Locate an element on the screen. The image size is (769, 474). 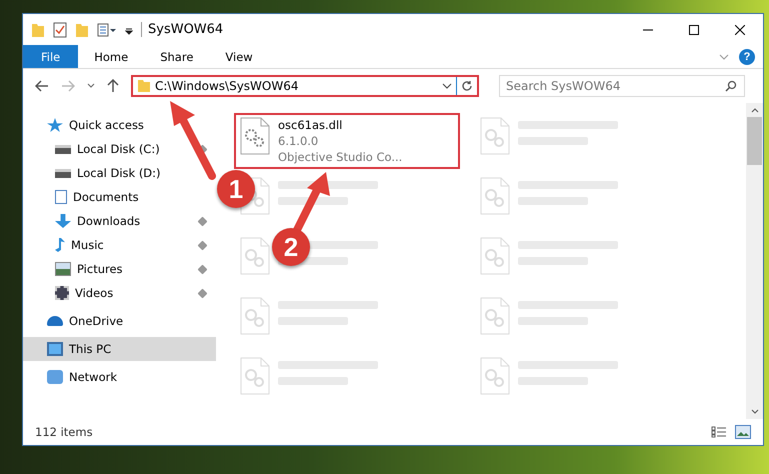
checklist-icon is located at coordinates (60, 30).